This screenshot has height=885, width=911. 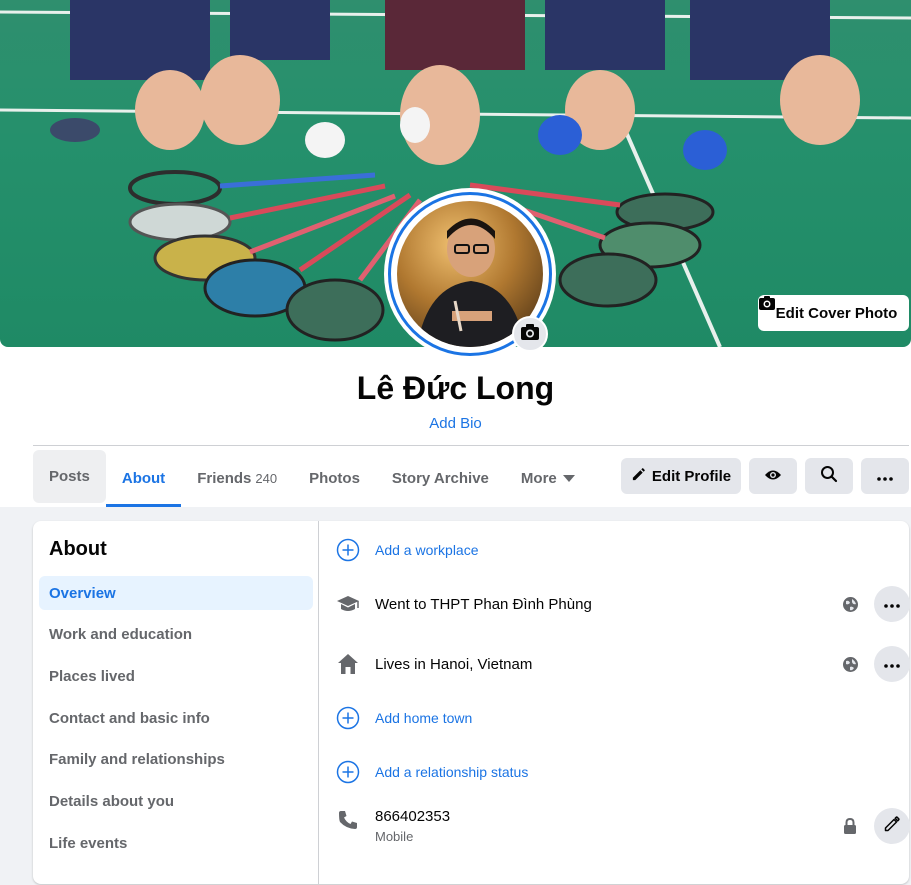 What do you see at coordinates (616, 664) in the screenshot?
I see `lives-in-row: Lives in Hanoi, Vietnam` at bounding box center [616, 664].